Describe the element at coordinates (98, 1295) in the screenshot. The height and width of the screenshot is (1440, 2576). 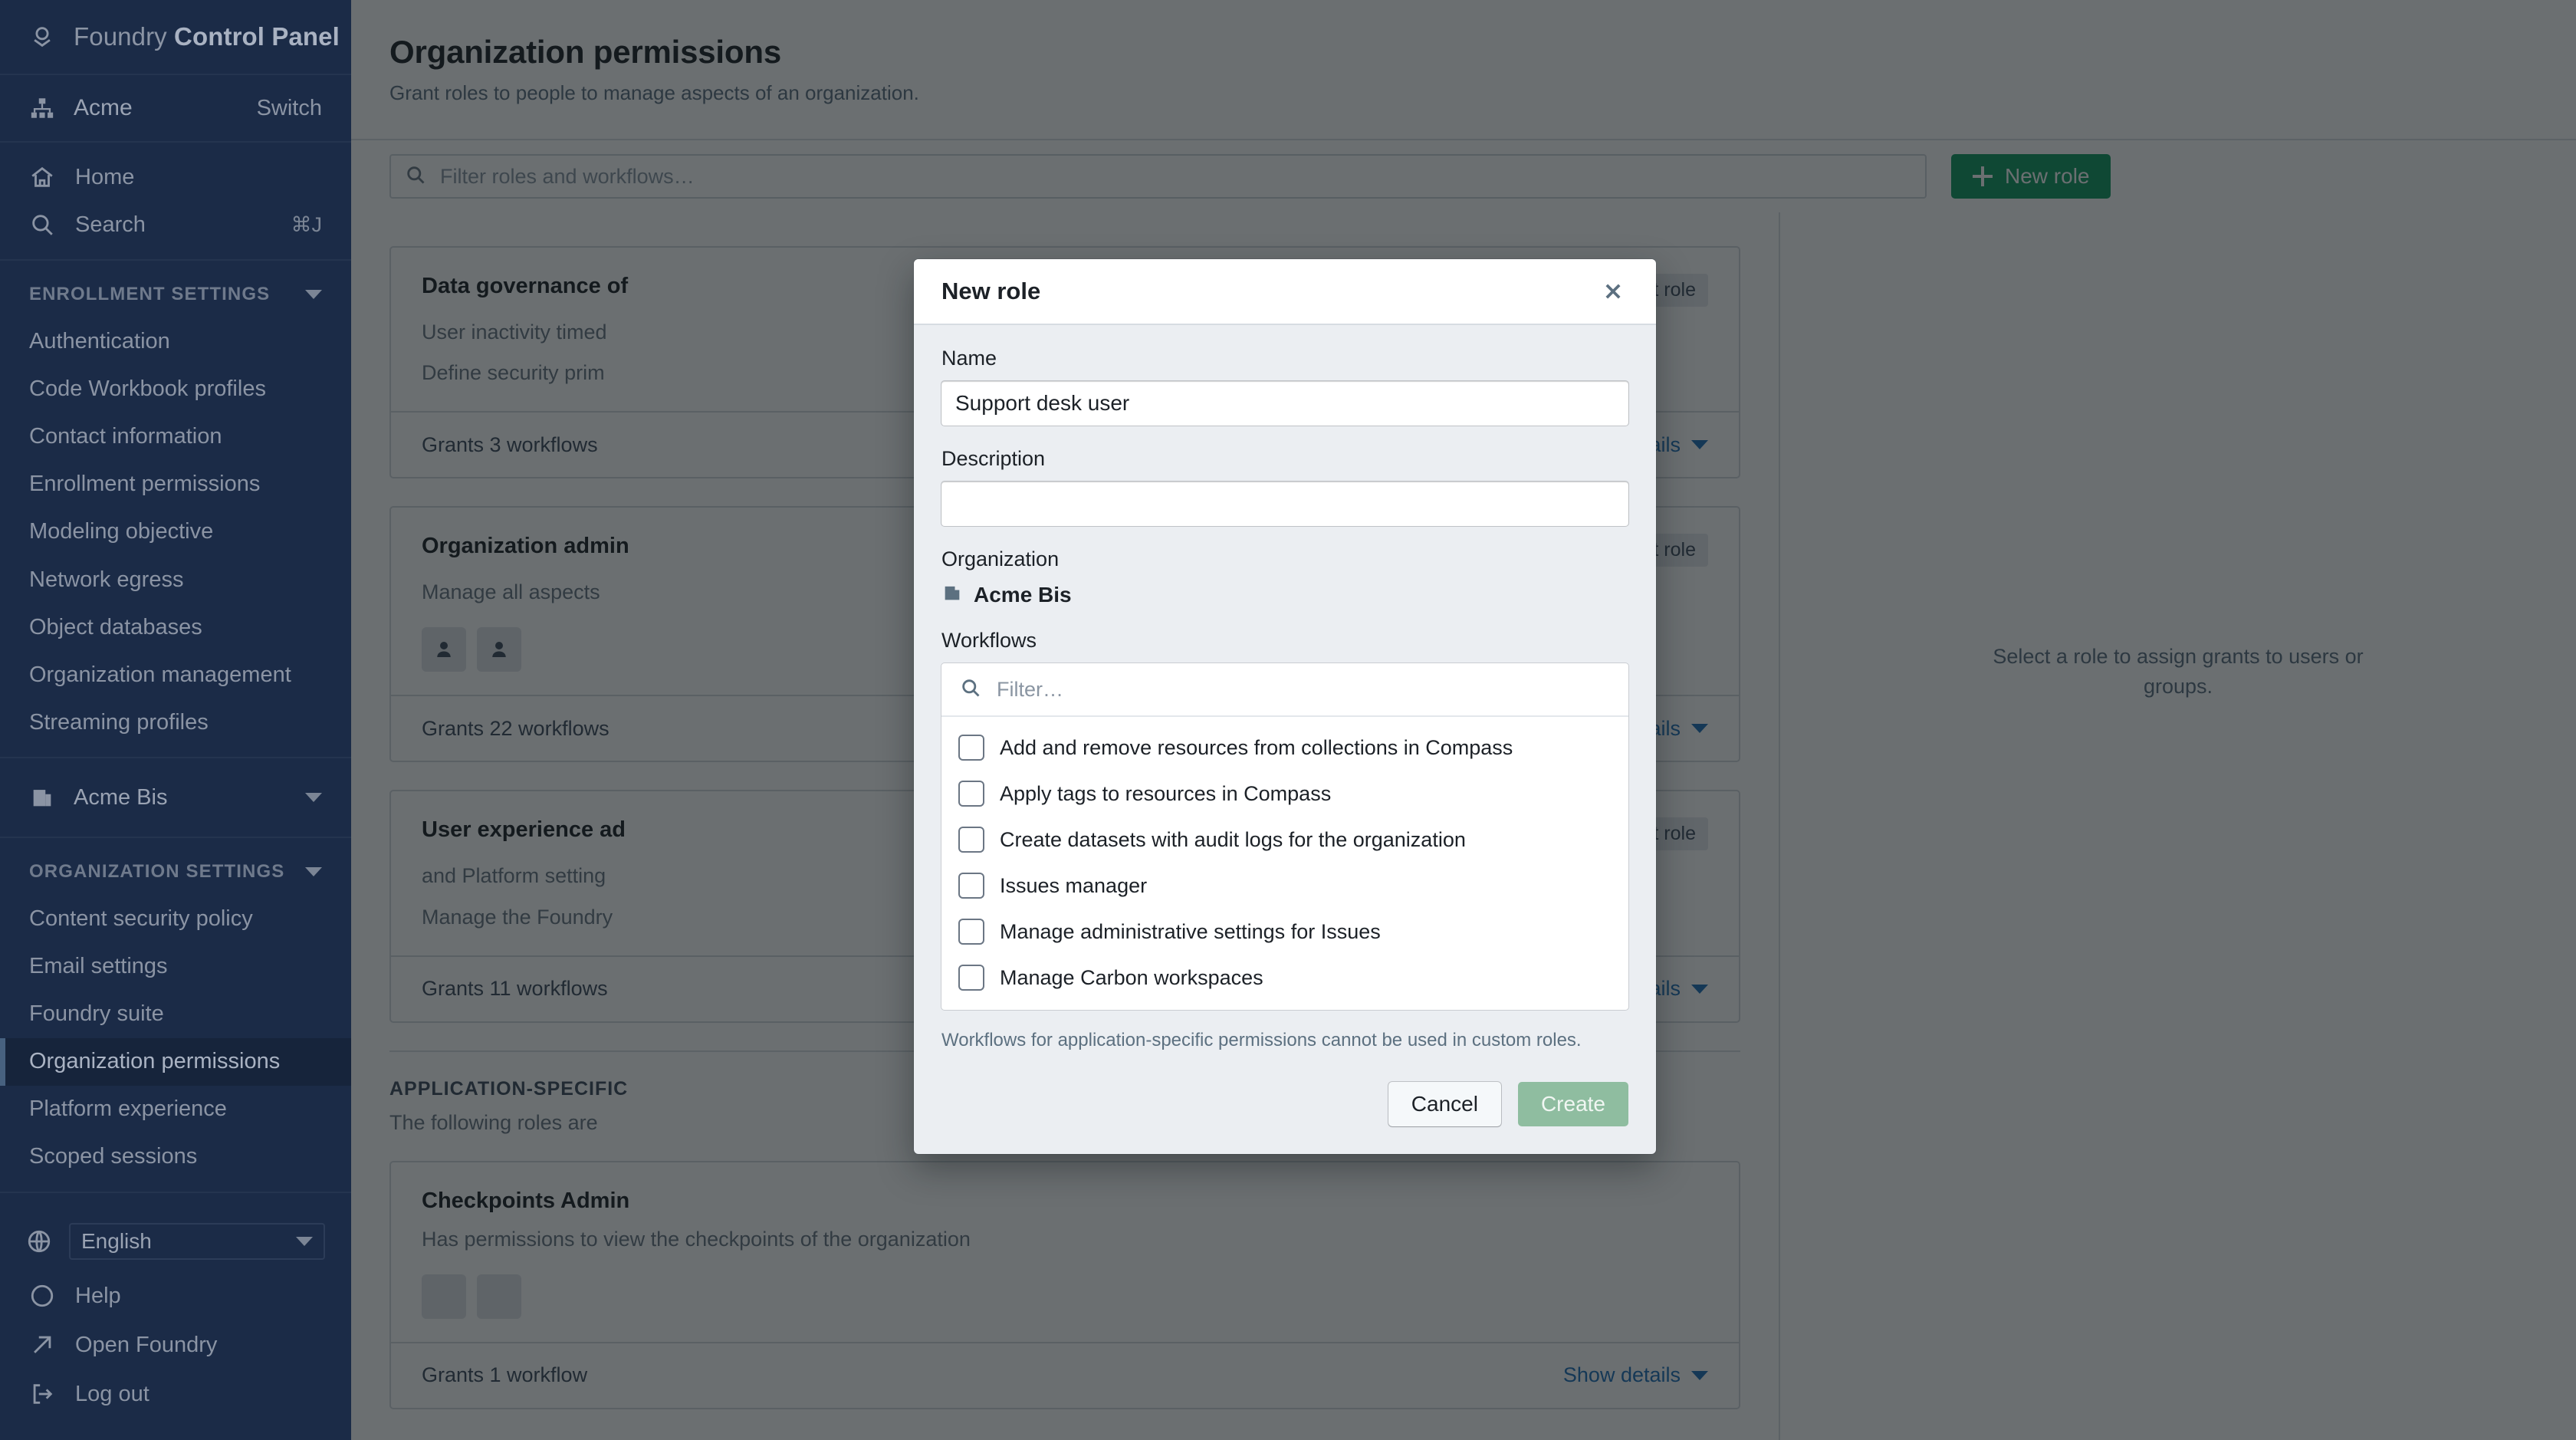
I see `sidebar-item-label: Help` at that location.